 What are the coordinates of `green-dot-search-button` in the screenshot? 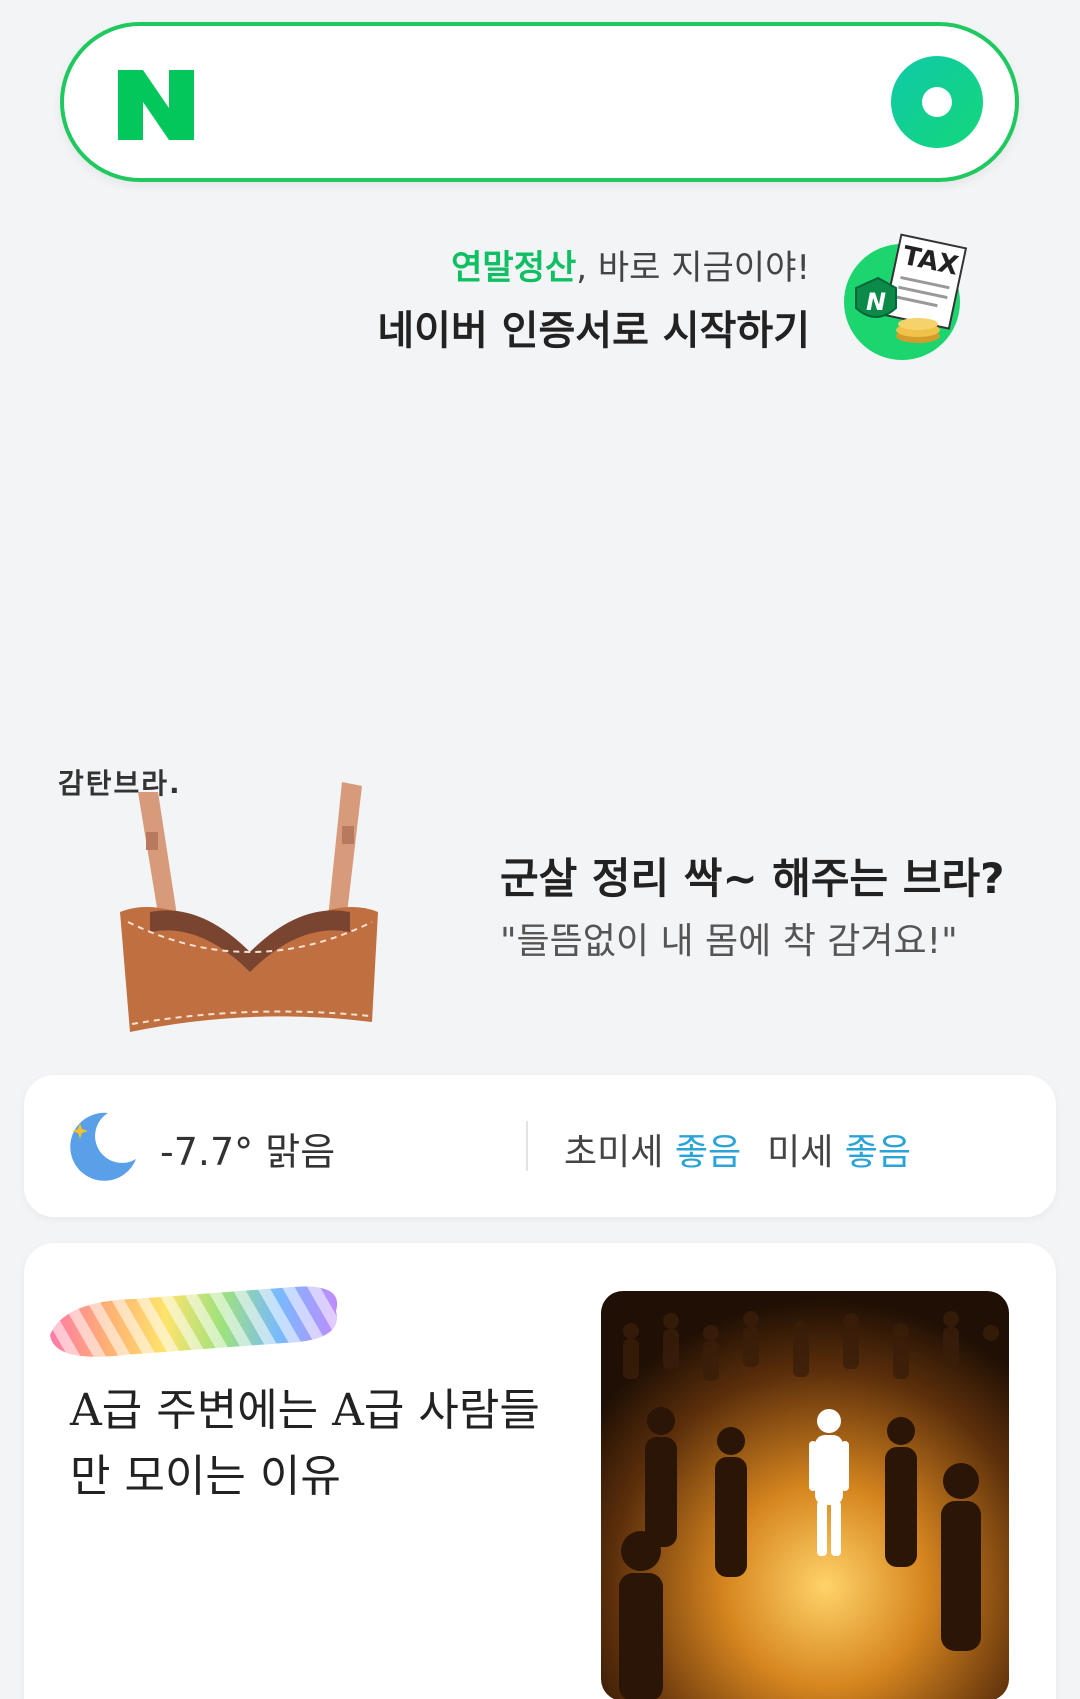 It's located at (937, 102).